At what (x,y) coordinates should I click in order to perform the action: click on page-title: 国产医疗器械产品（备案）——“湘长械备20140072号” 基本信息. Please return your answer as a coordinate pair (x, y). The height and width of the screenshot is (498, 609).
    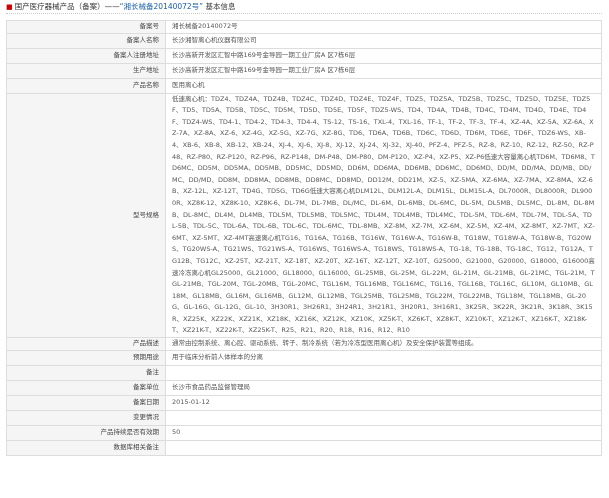
    Looking at the image, I should click on (125, 6).